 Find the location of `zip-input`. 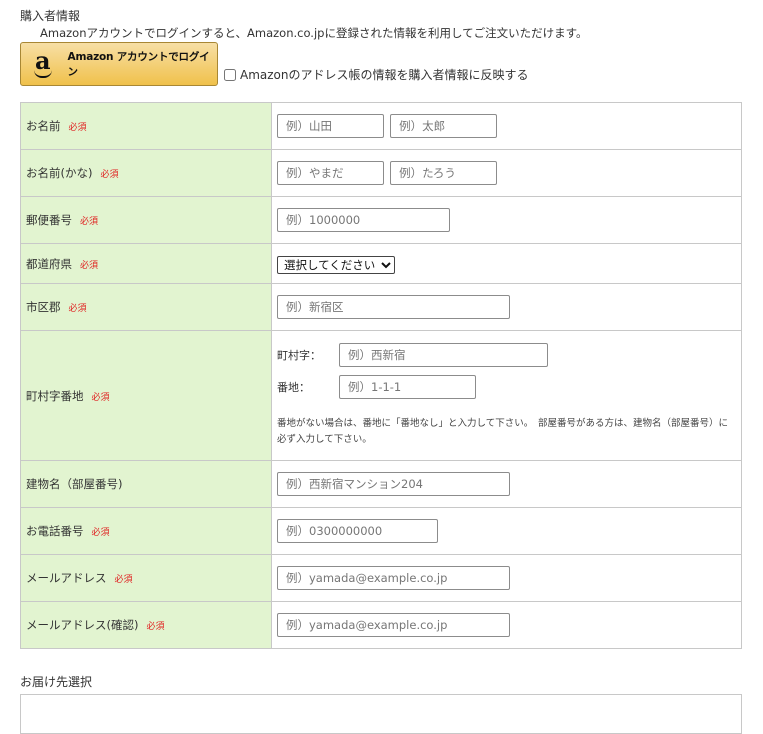

zip-input is located at coordinates (363, 220).